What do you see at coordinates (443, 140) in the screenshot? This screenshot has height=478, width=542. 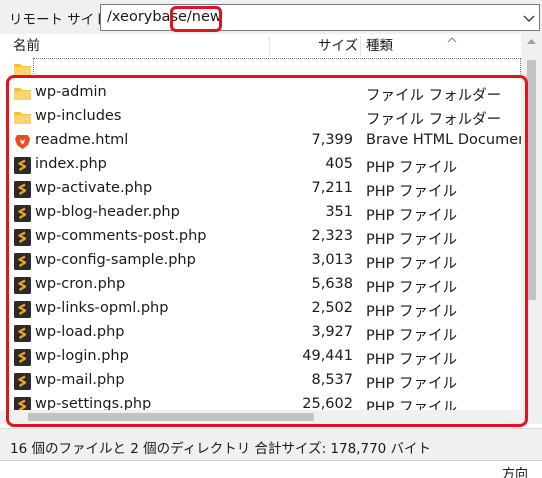 I see `file-type: Brave HTML Document` at bounding box center [443, 140].